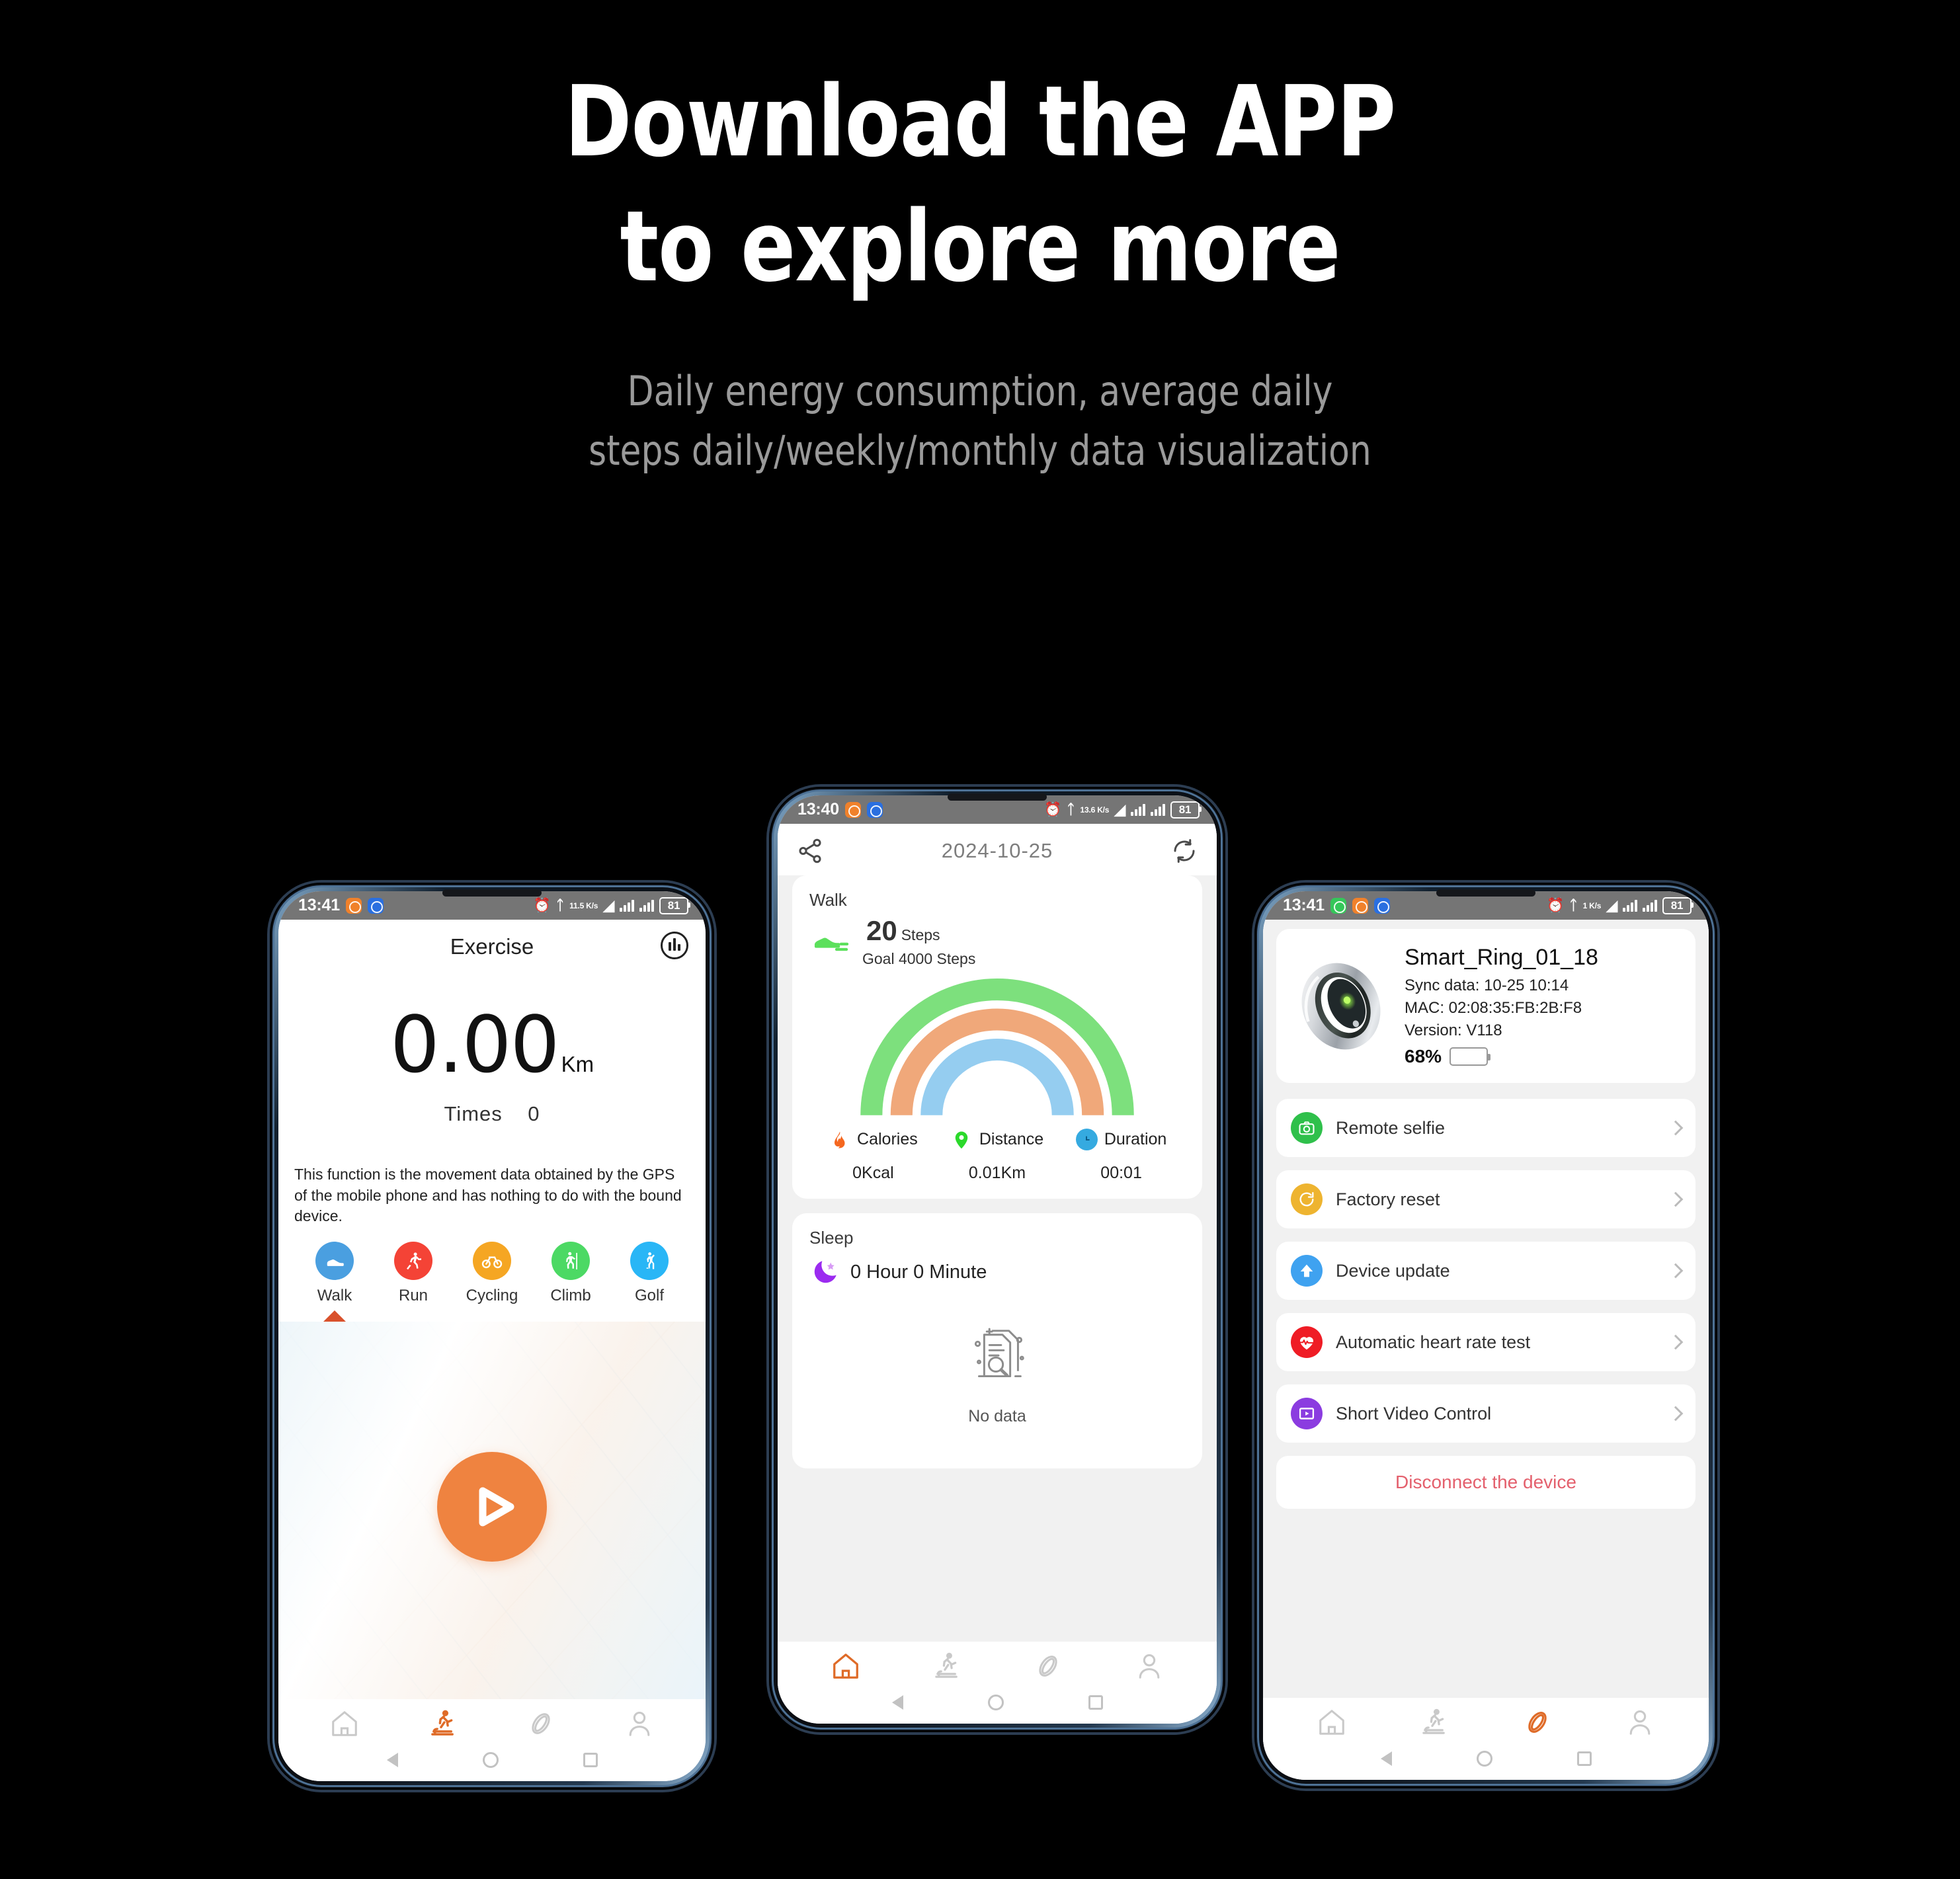 The height and width of the screenshot is (1879, 1960). I want to click on map-background, so click(492, 1510).